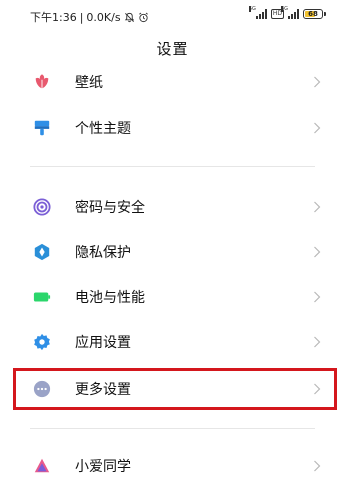 The width and height of the screenshot is (345, 488). Describe the element at coordinates (129, 17) in the screenshot. I see `mute-bell-icon` at that location.